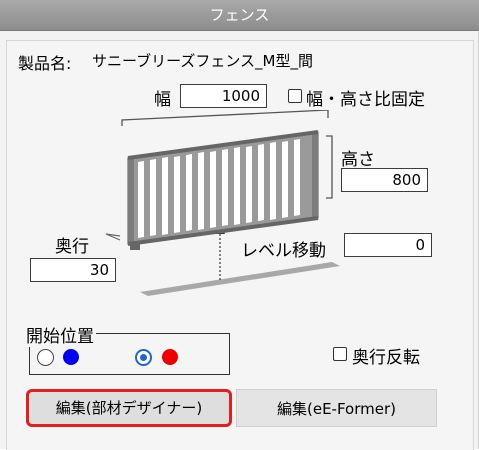 The width and height of the screenshot is (479, 450). I want to click on fence-body, so click(223, 190).